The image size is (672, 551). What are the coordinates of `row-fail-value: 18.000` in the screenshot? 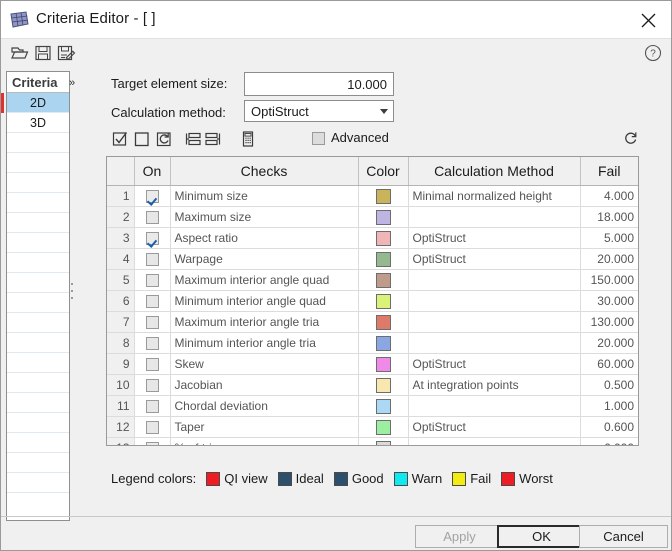 It's located at (609, 217).